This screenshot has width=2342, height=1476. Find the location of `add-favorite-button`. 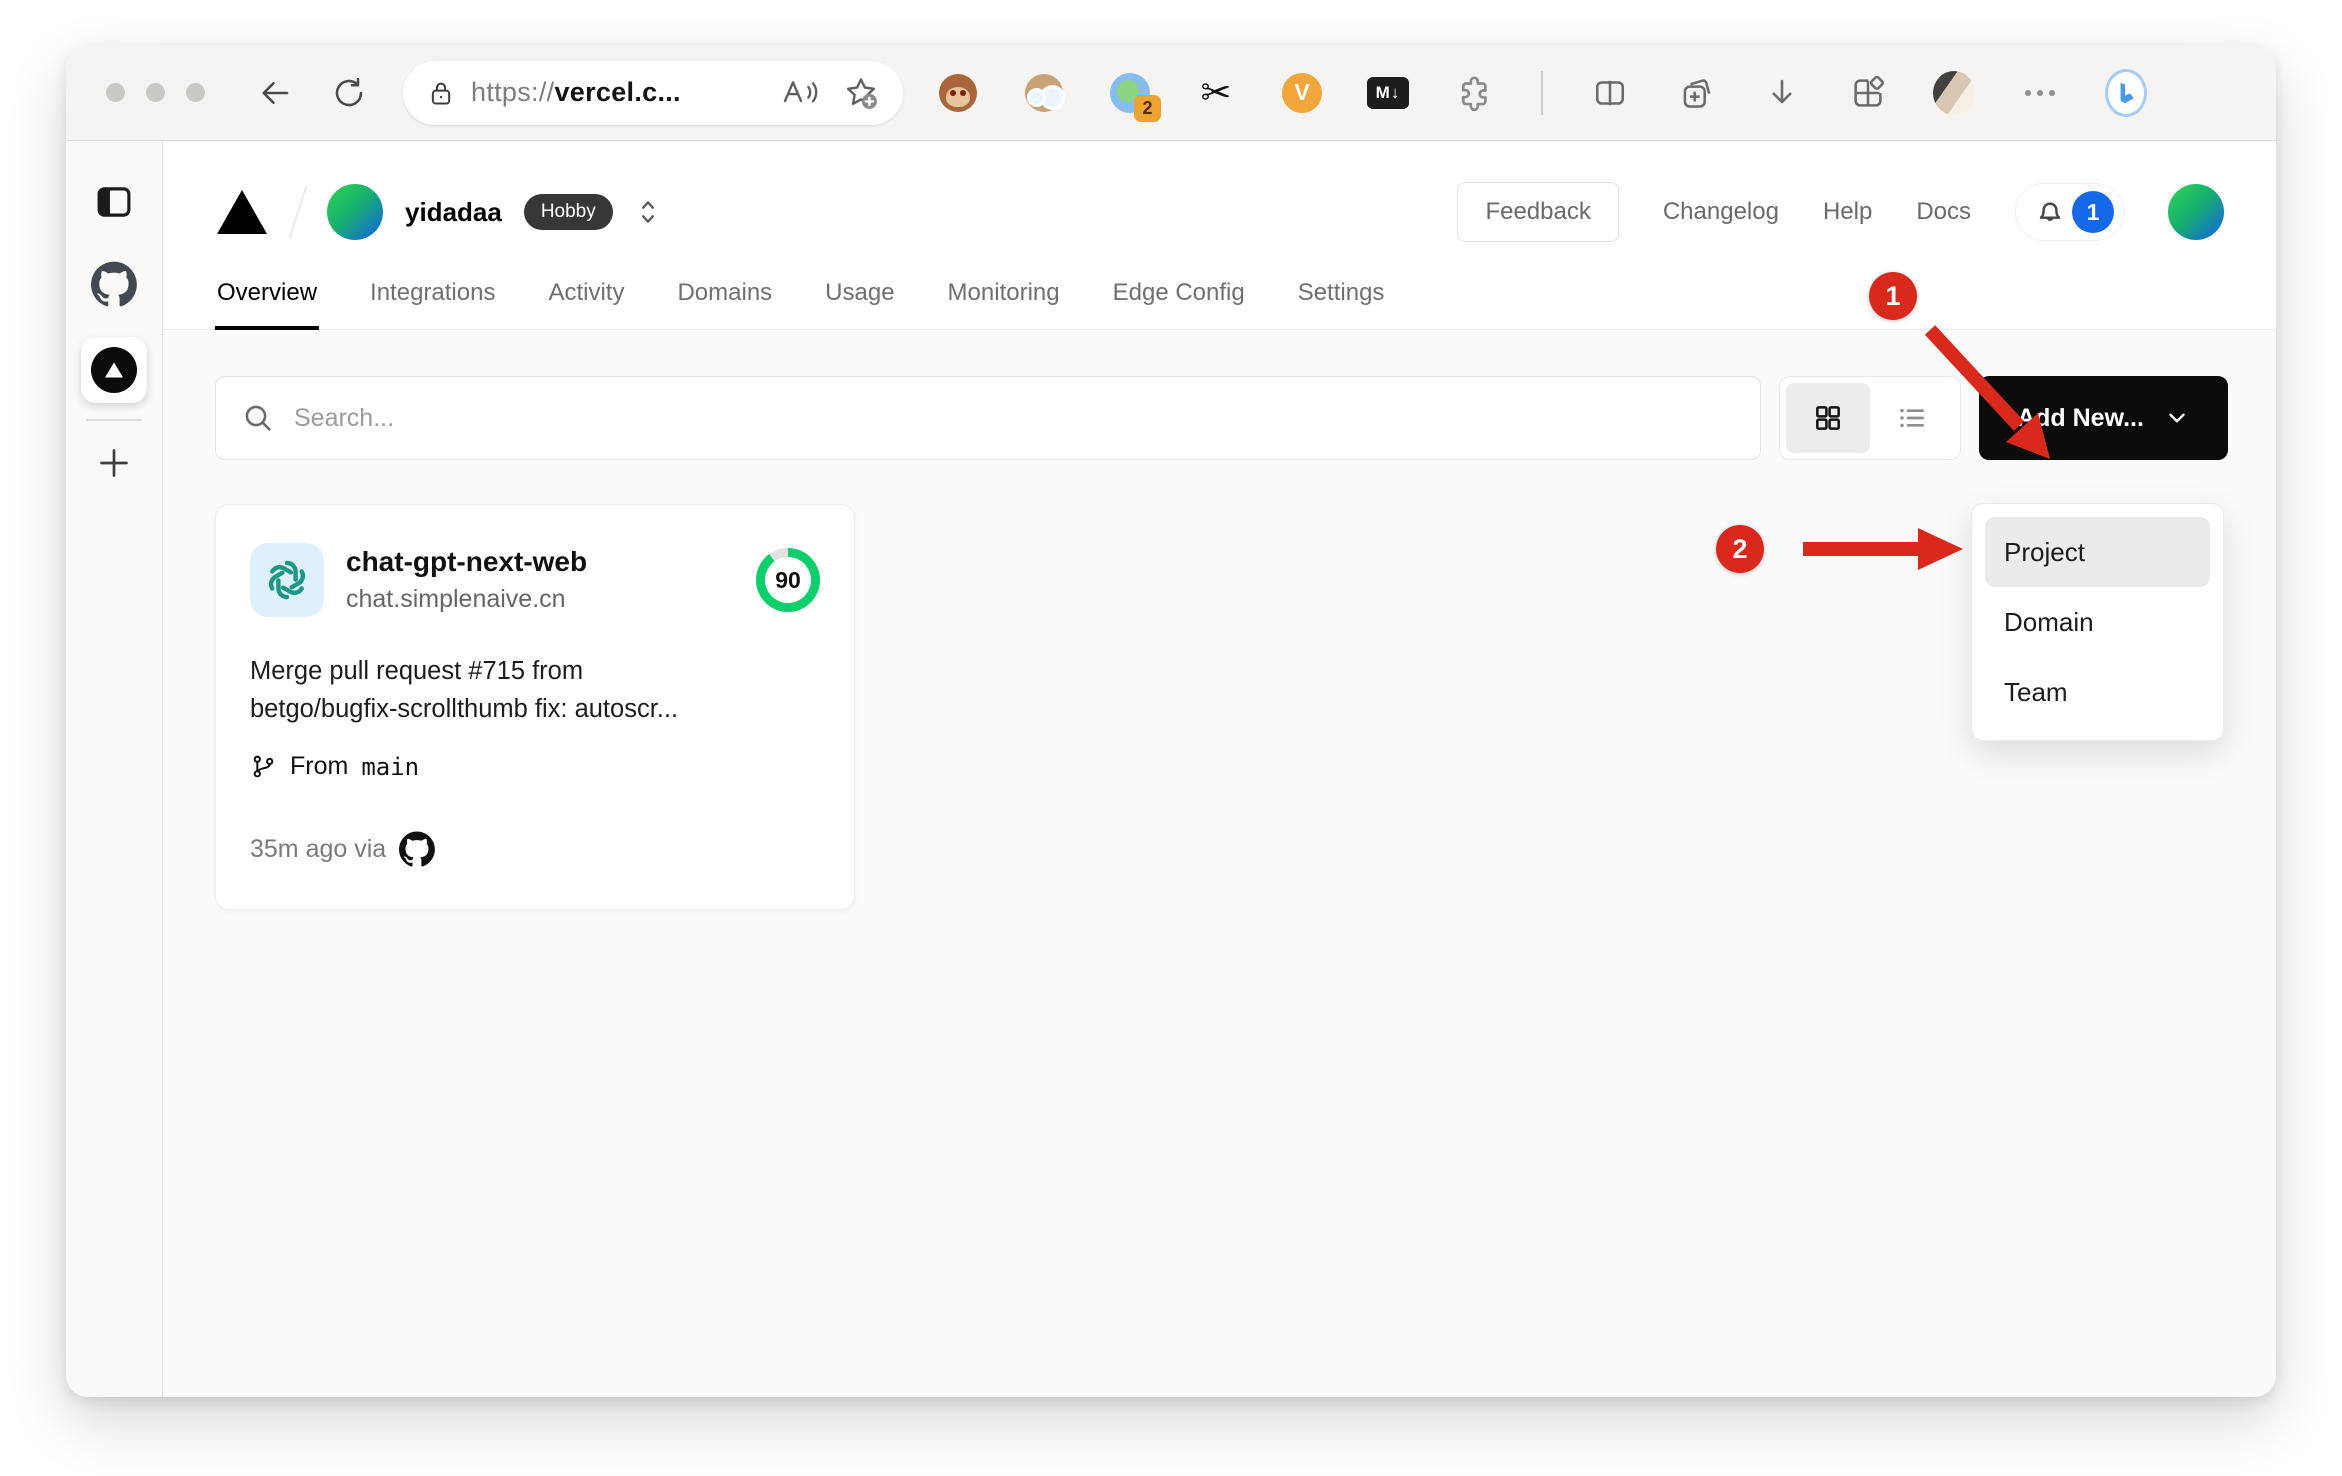

add-favorite-button is located at coordinates (861, 93).